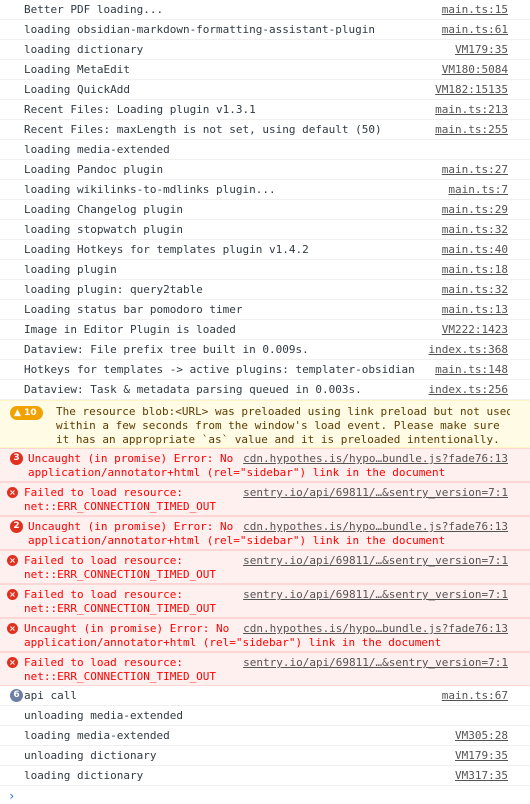 The height and width of the screenshot is (804, 530). Describe the element at coordinates (469, 130) in the screenshot. I see `source-link: main.ts:255` at that location.